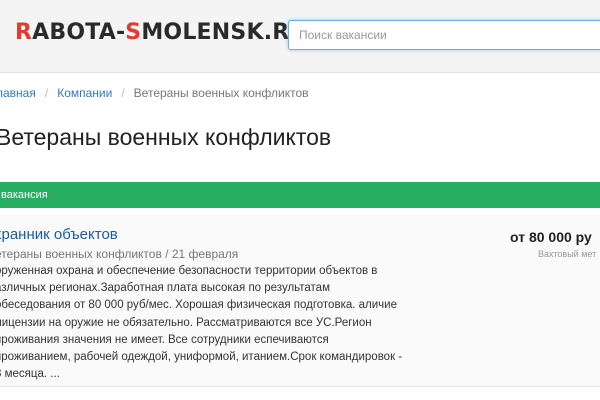 Image resolution: width=600 pixels, height=400 pixels. I want to click on site-logo: RABOTA-SMOLENSK.RU, so click(161, 32).